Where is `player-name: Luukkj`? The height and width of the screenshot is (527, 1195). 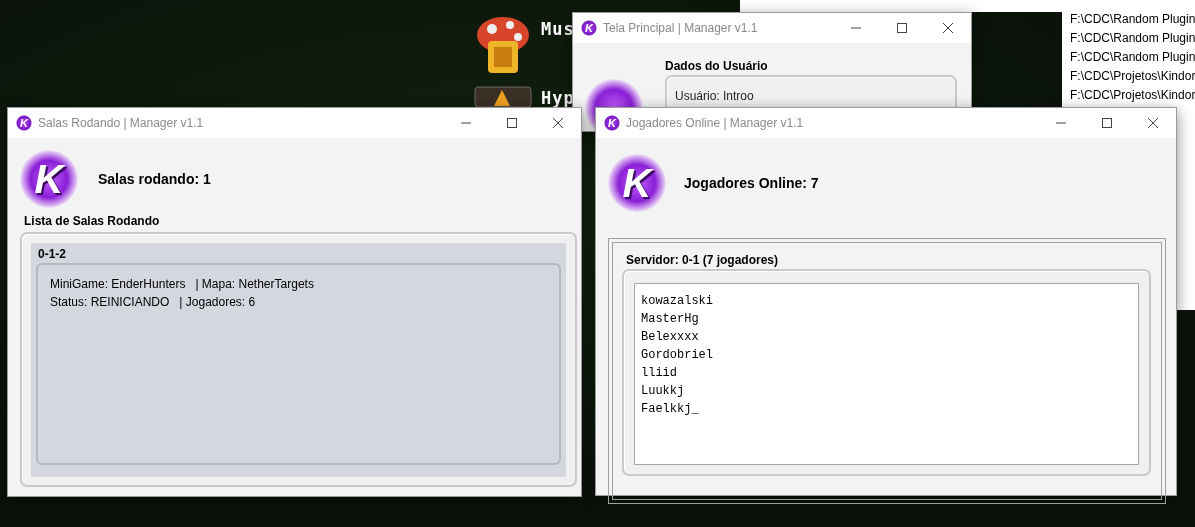
player-name: Luukkj is located at coordinates (663, 391).